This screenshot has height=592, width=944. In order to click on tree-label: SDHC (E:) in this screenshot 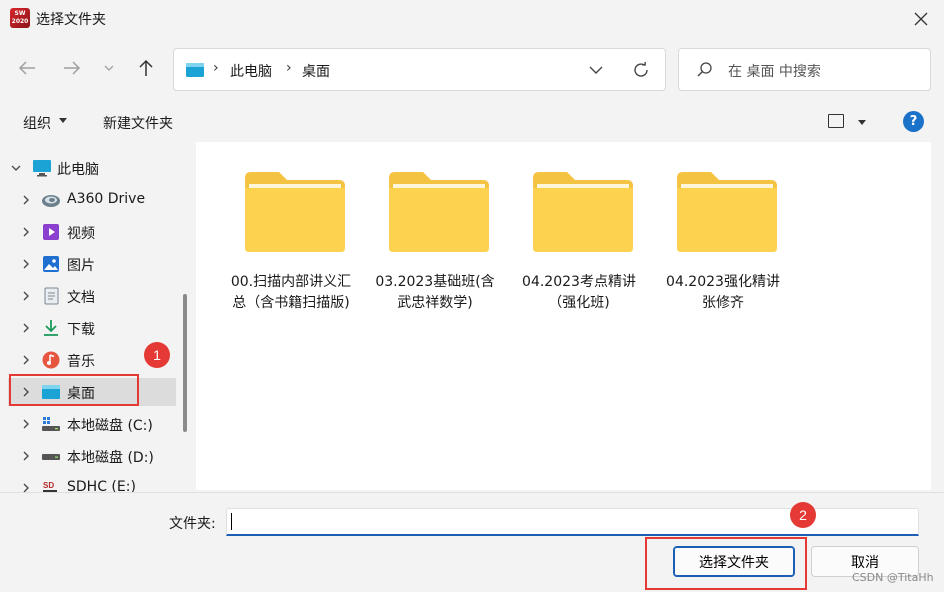, I will do `click(101, 485)`.